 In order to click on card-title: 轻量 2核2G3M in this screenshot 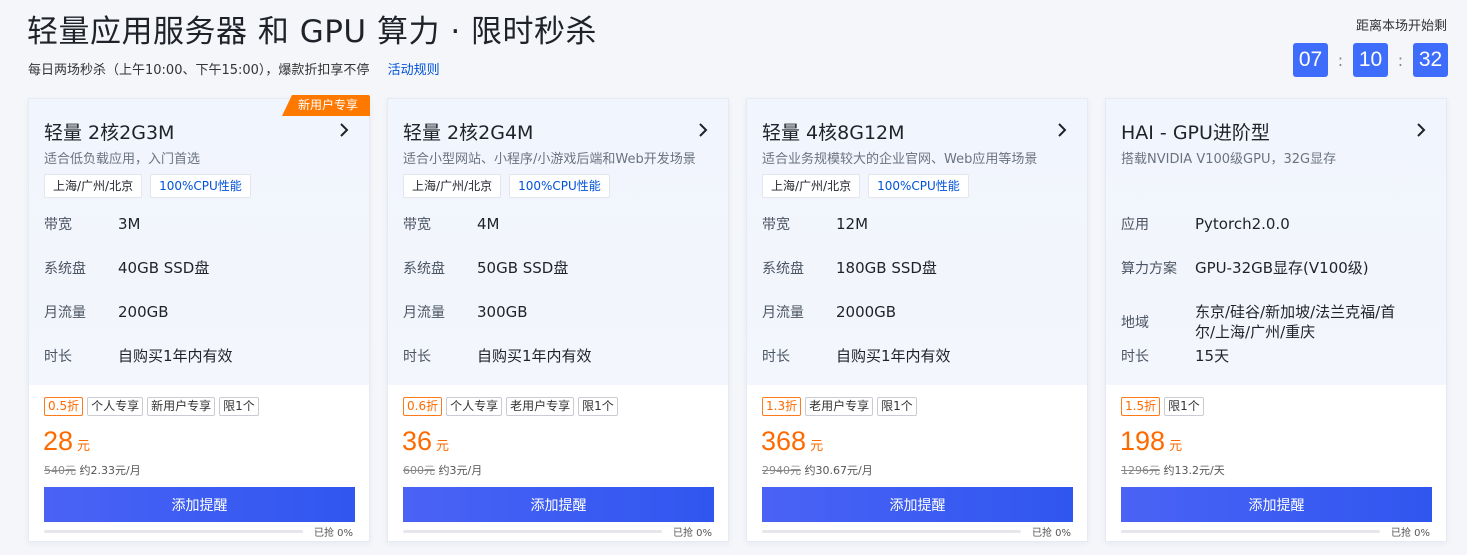, I will do `click(109, 131)`.